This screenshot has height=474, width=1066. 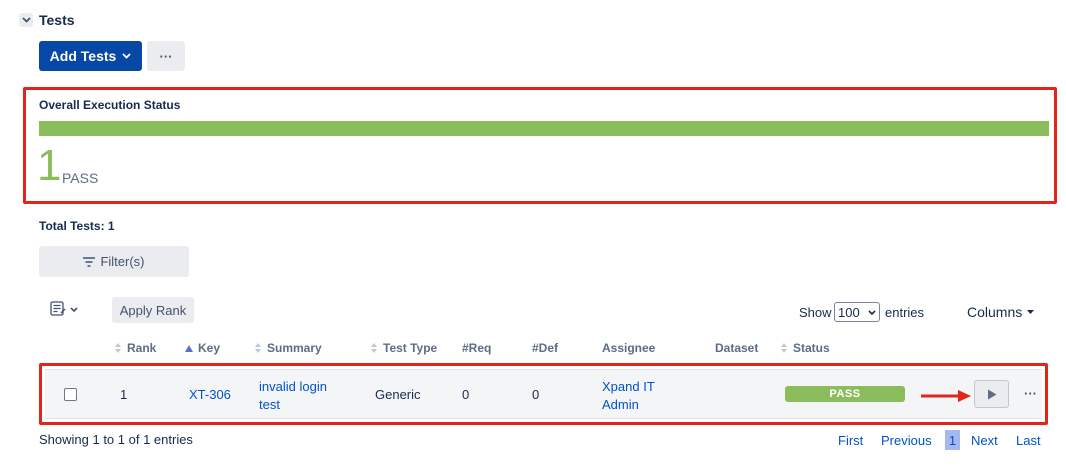 What do you see at coordinates (110, 105) in the screenshot?
I see `execution-status-title: Overall Execution Status` at bounding box center [110, 105].